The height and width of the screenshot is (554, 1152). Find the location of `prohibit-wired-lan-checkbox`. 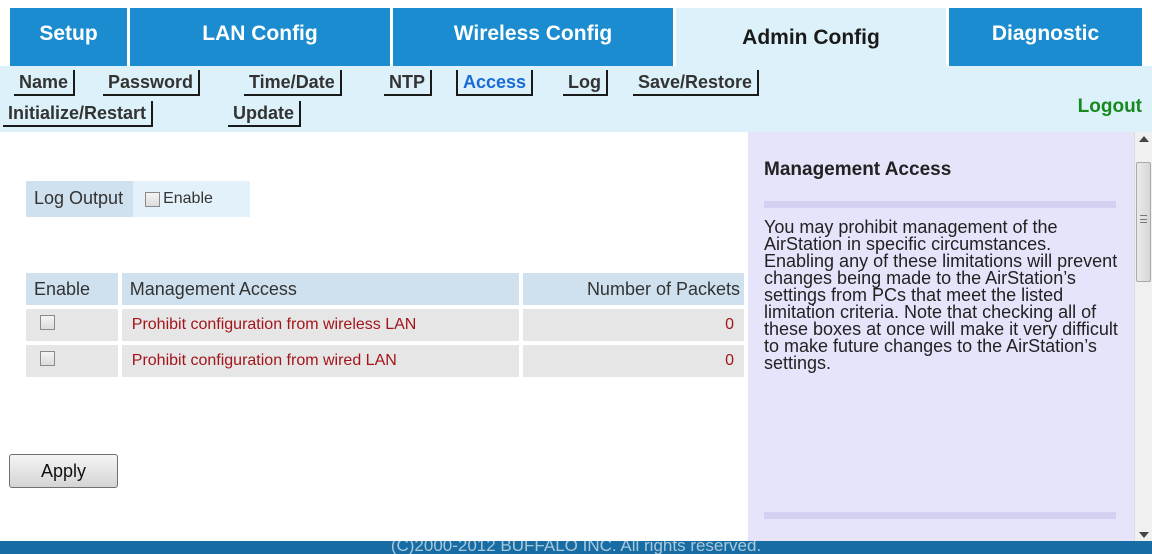

prohibit-wired-lan-checkbox is located at coordinates (47, 358).